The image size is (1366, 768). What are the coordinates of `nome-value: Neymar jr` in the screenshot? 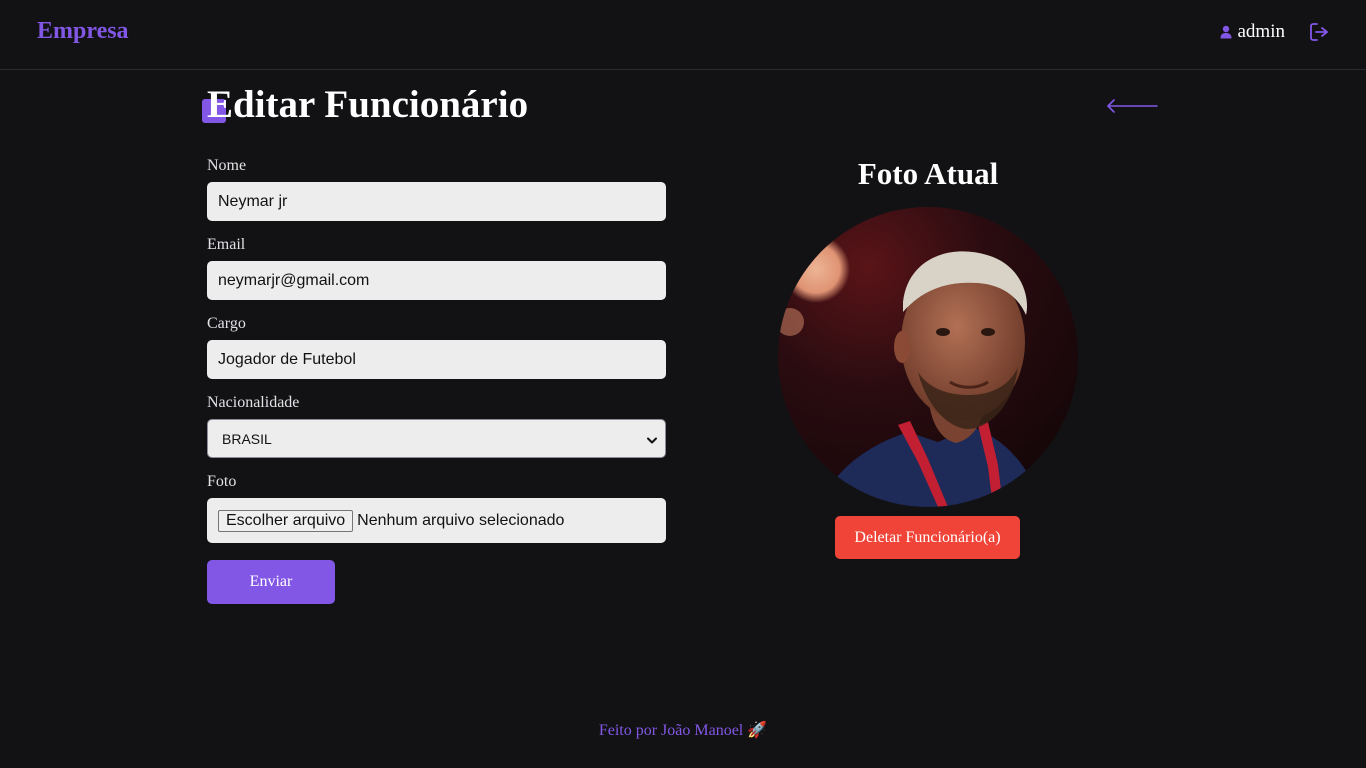 It's located at (253, 201).